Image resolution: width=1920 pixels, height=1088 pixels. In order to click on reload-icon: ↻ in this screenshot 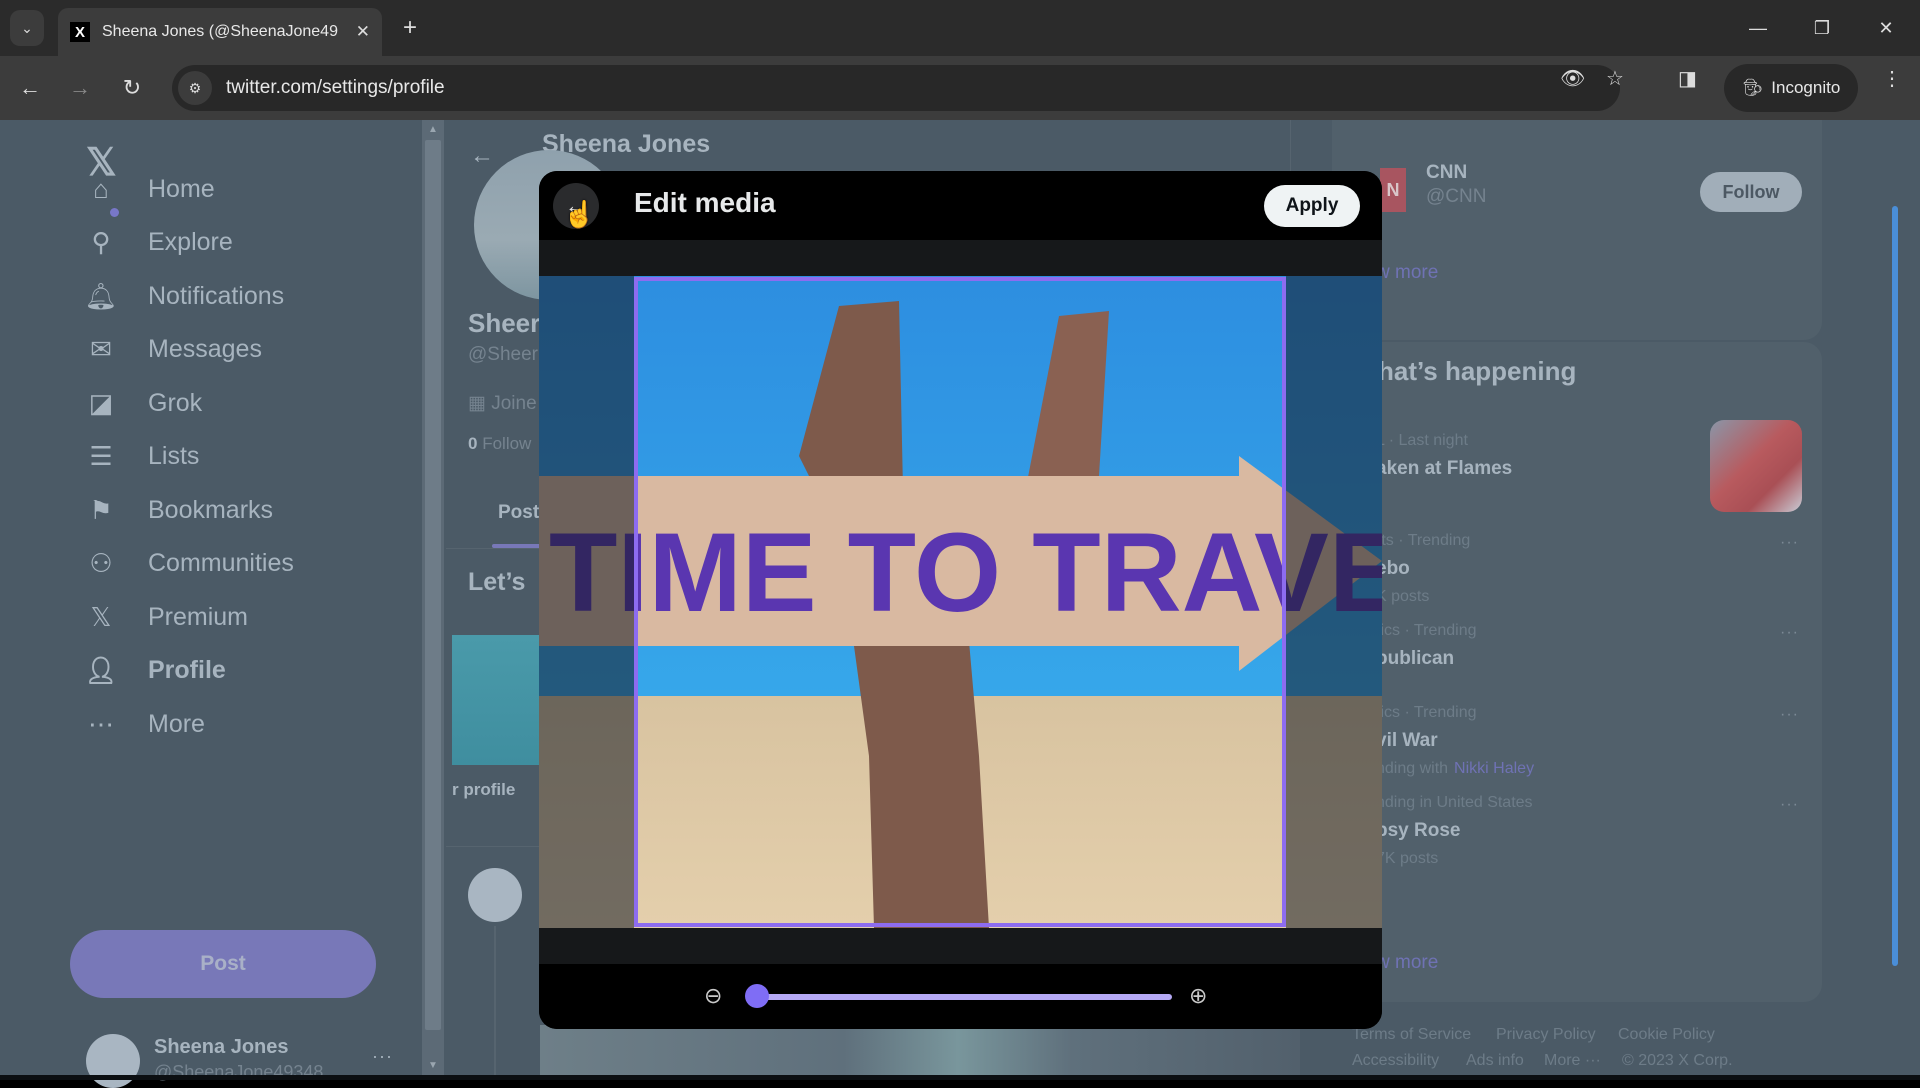, I will do `click(132, 88)`.